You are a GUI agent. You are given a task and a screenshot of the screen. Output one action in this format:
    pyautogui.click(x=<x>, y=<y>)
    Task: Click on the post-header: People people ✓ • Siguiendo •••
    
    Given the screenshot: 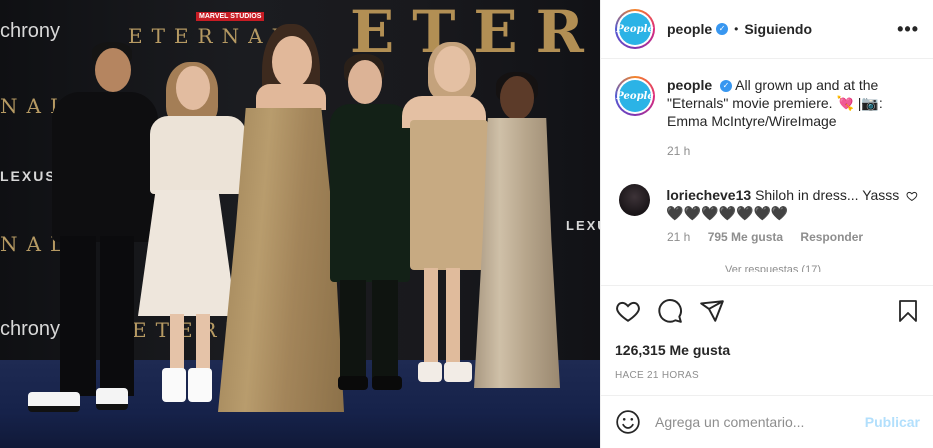 What is the action you would take?
    pyautogui.click(x=767, y=29)
    